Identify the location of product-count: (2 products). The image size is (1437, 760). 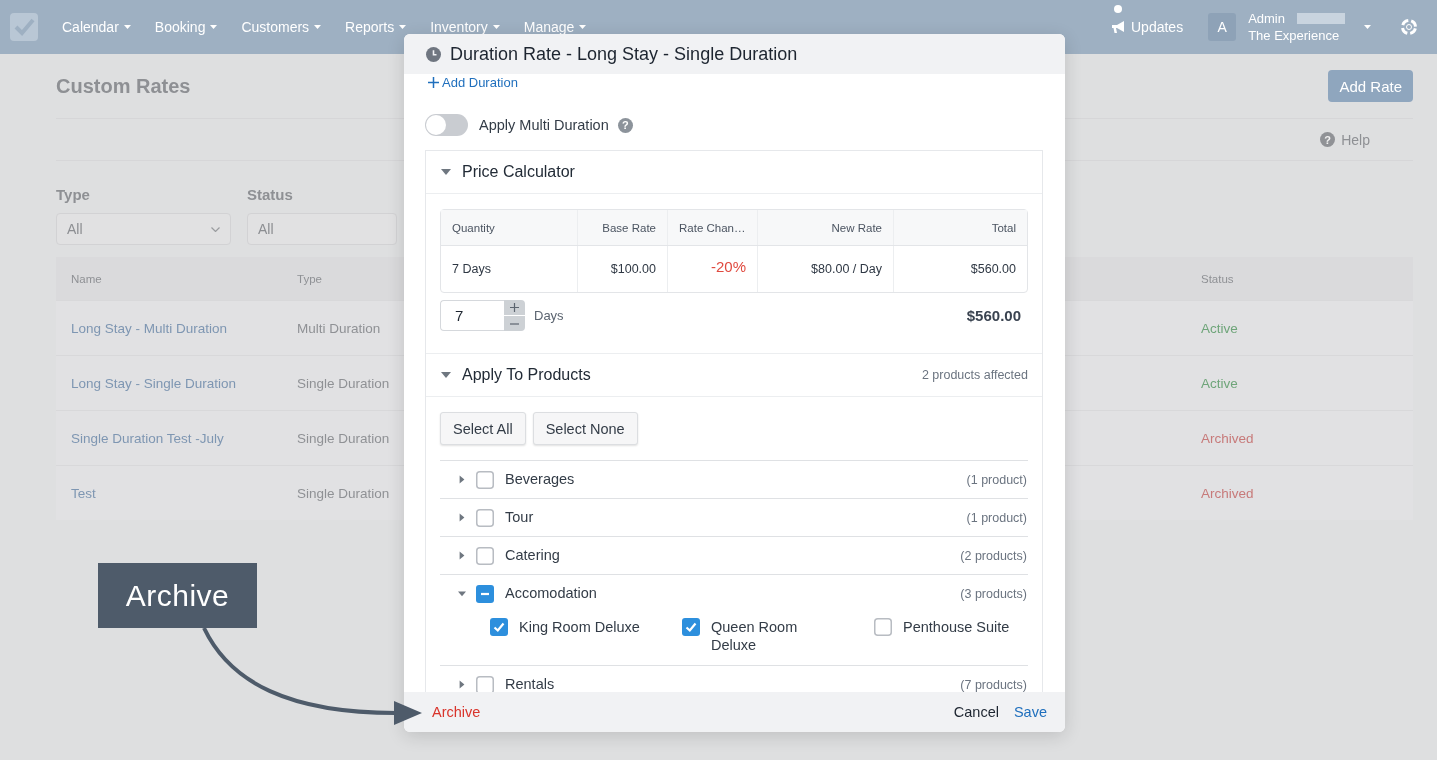
(993, 555).